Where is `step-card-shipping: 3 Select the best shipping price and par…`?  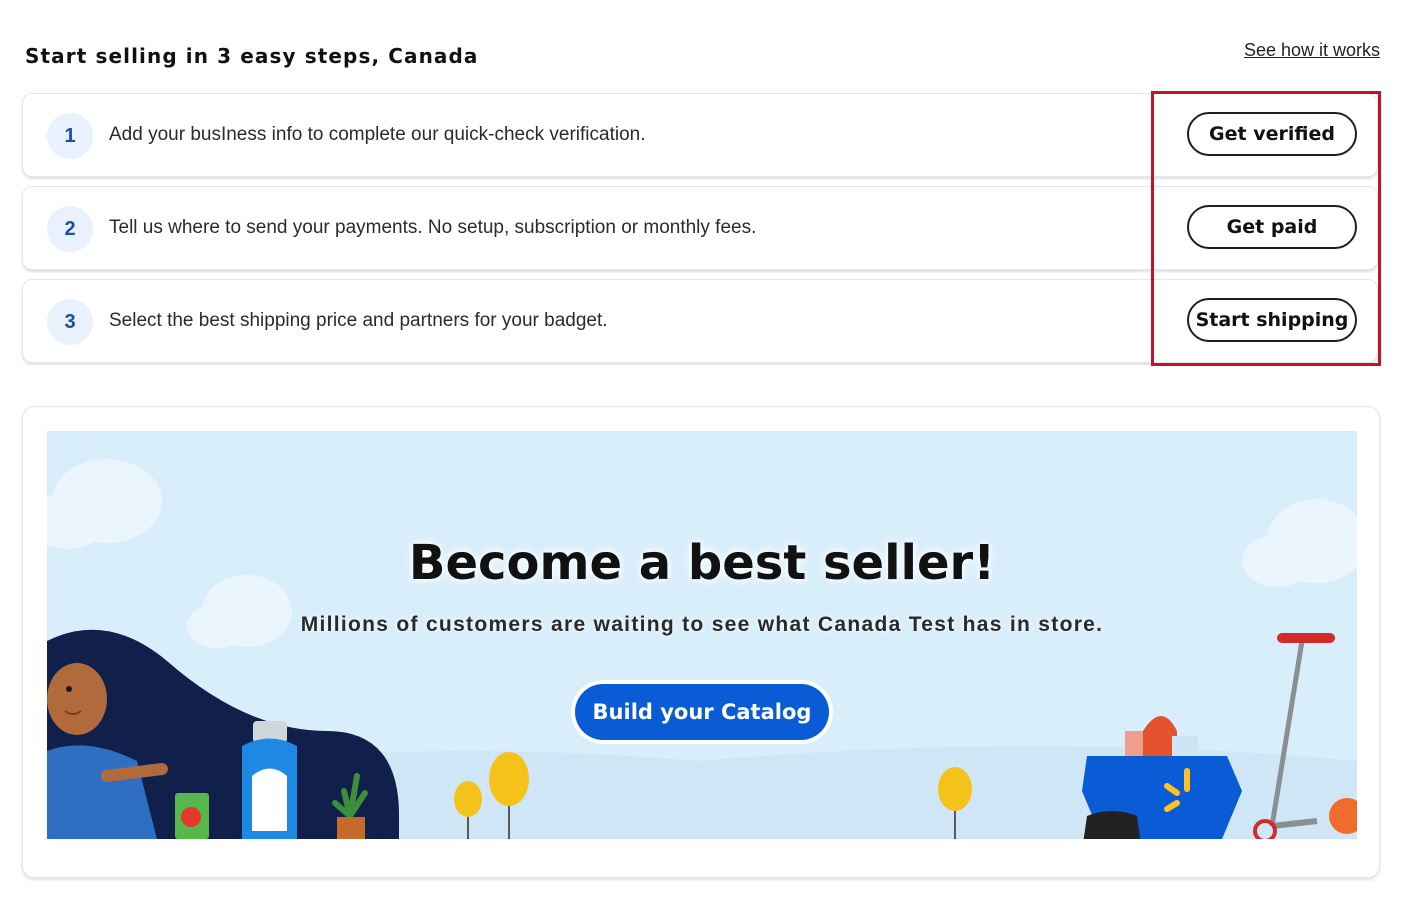 step-card-shipping: 3 Select the best shipping price and par… is located at coordinates (700, 321).